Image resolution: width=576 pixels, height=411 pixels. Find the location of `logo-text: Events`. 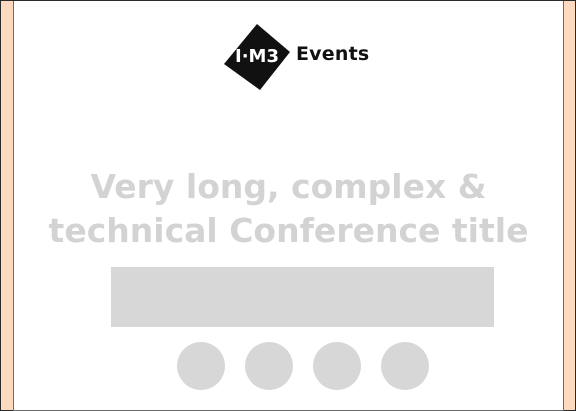

logo-text: Events is located at coordinates (333, 54).